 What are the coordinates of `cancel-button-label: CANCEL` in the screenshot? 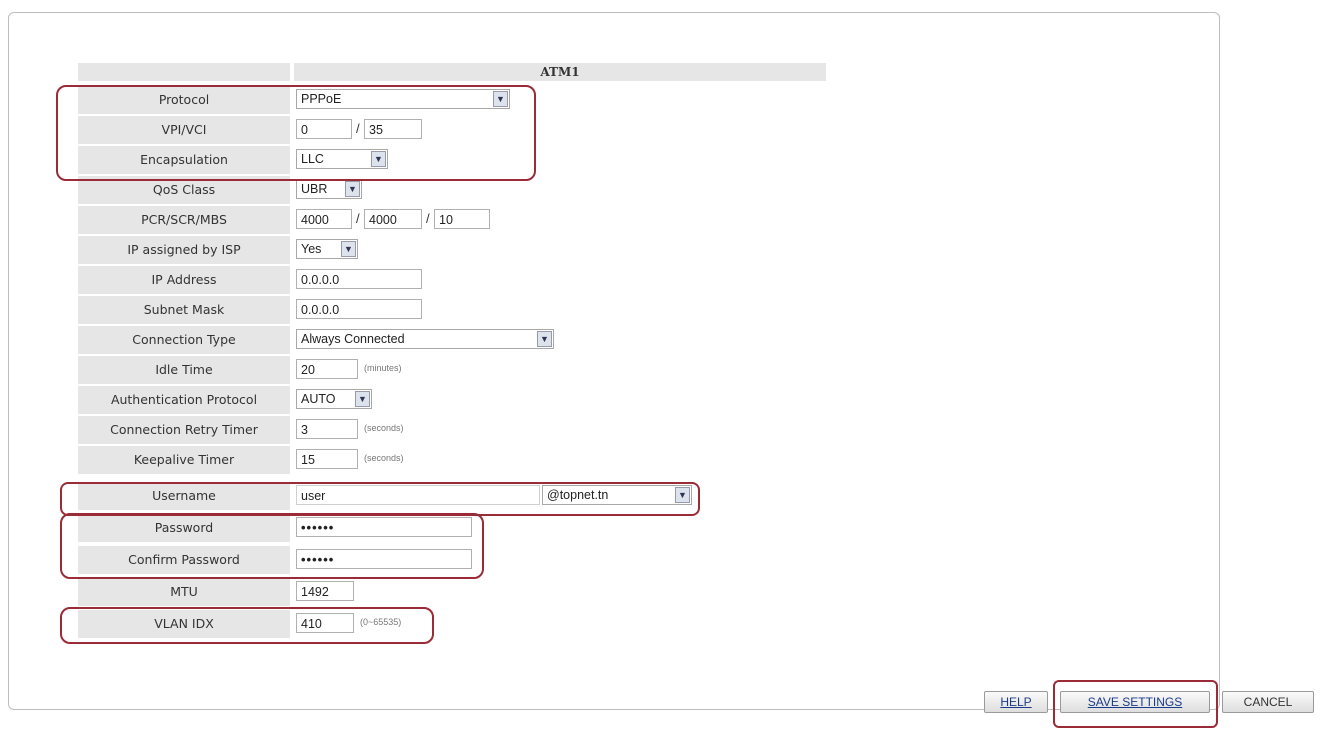 It's located at (1268, 702).